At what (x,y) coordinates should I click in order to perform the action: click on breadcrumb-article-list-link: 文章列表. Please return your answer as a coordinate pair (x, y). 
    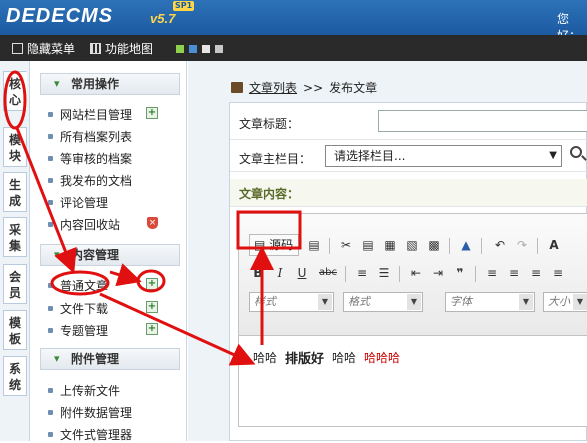
    Looking at the image, I should click on (273, 87).